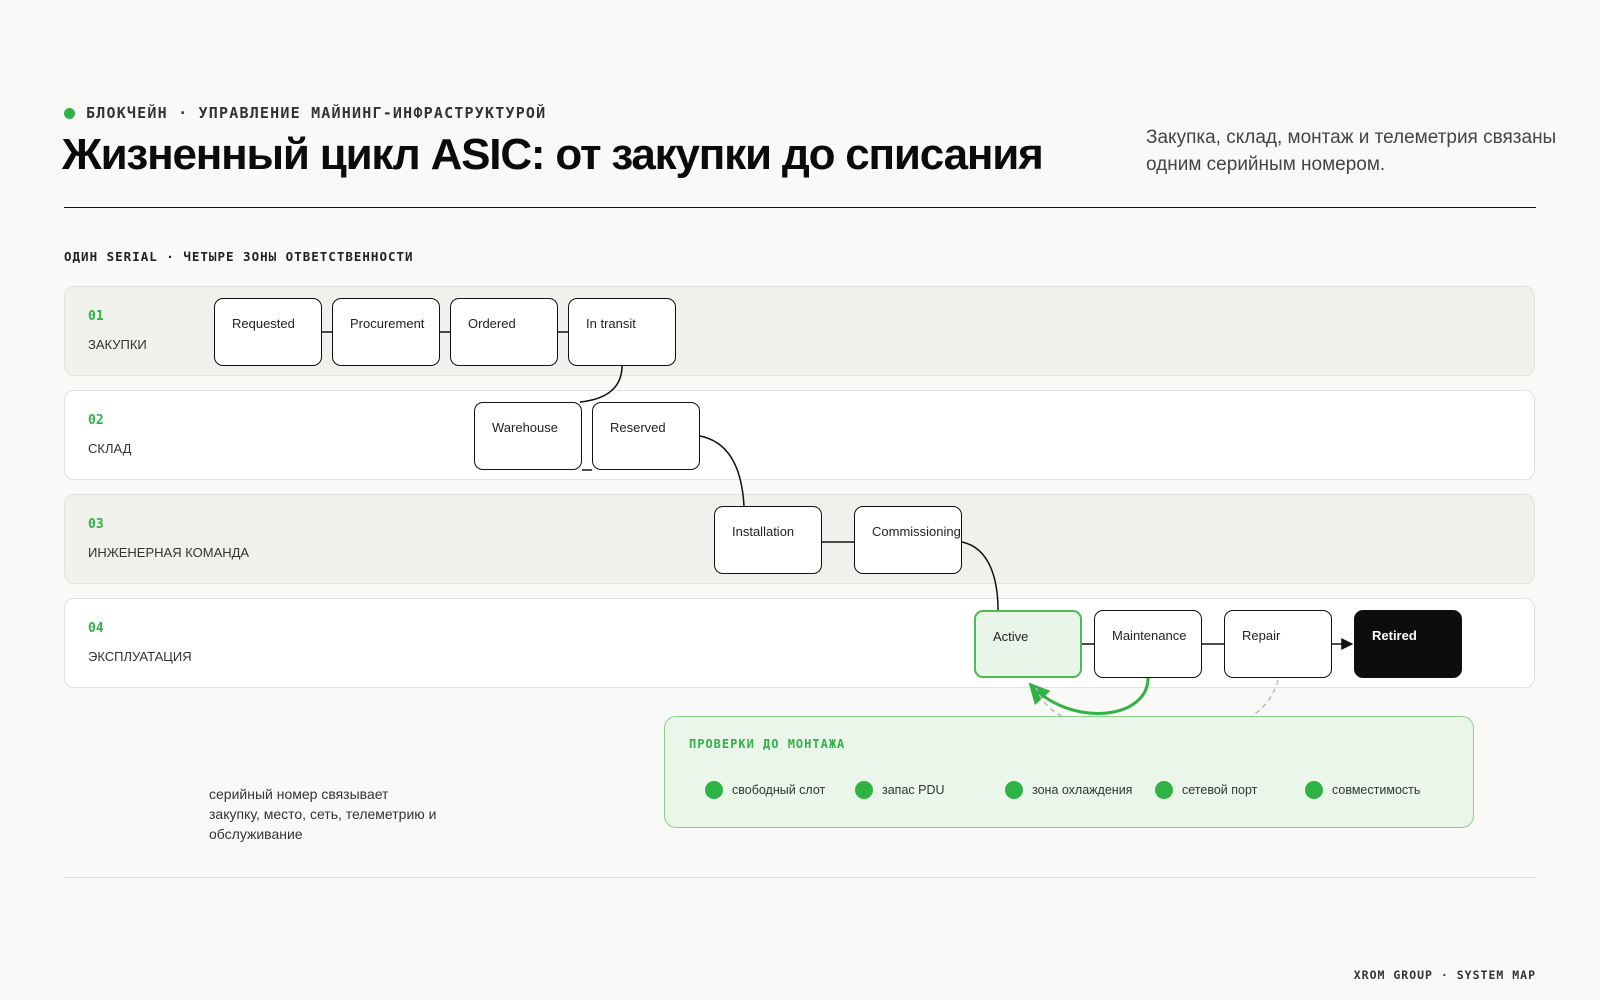 This screenshot has width=1600, height=1000. Describe the element at coordinates (504, 332) in the screenshot. I see `node-ordered: Ordered` at that location.